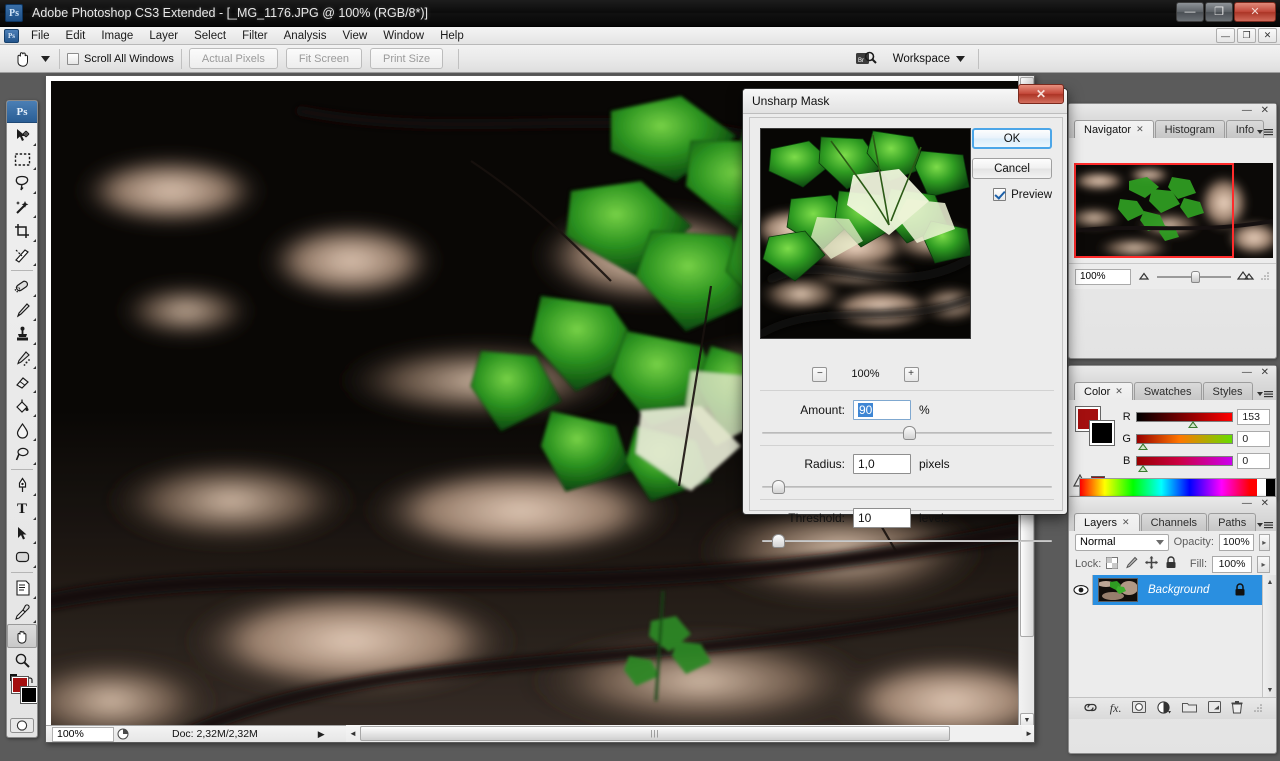 The height and width of the screenshot is (761, 1280). Describe the element at coordinates (1258, 709) in the screenshot. I see `layers-panel-resize-grip-icon` at that location.